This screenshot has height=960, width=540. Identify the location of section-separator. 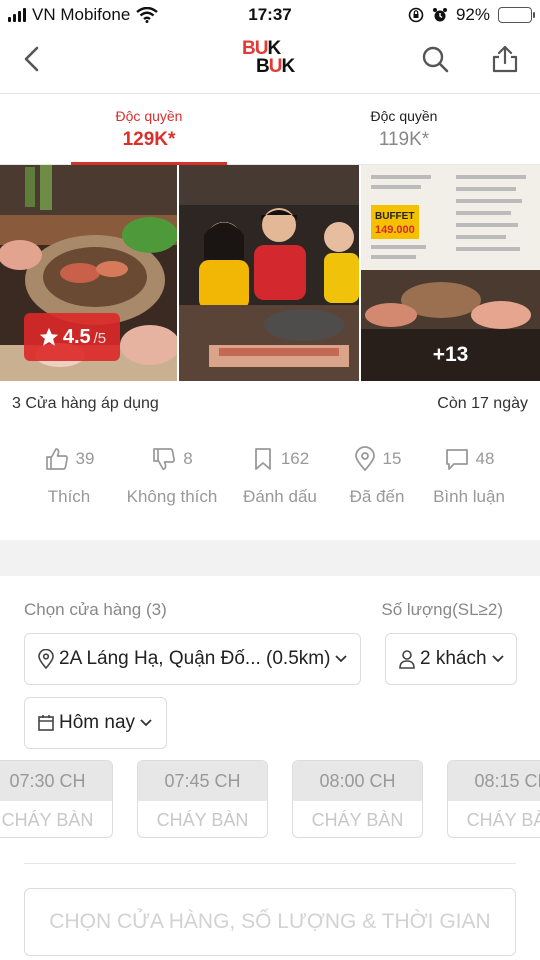
(270, 558).